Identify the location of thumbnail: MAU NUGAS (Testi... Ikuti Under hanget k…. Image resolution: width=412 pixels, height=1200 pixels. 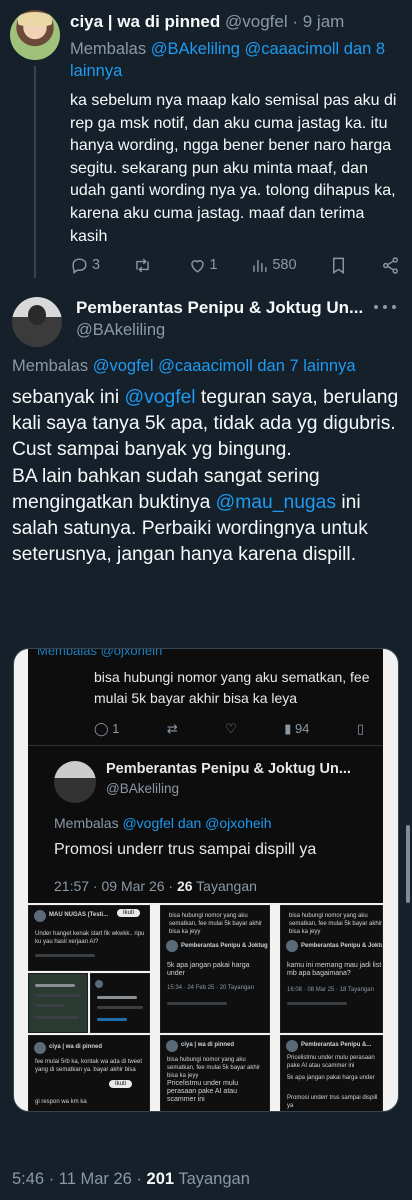
(89, 938).